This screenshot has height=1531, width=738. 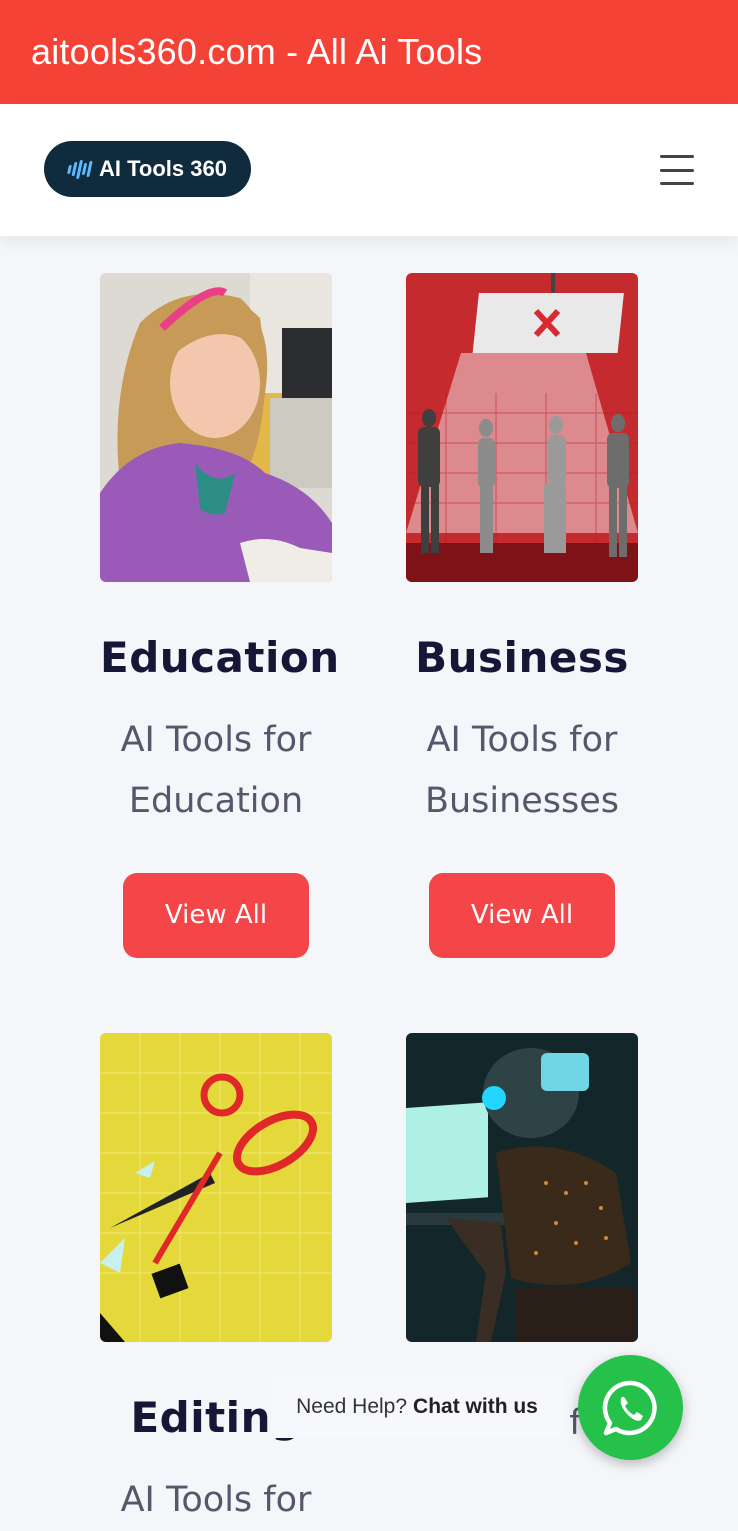 What do you see at coordinates (677, 170) in the screenshot?
I see `hamburger-menu-icon` at bounding box center [677, 170].